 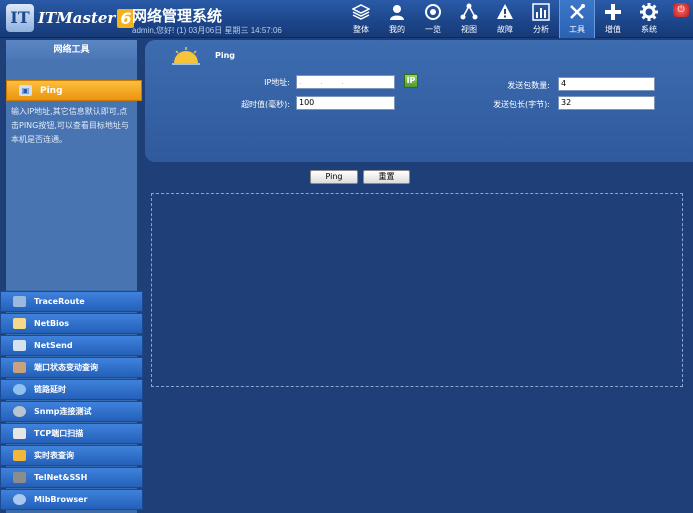 I want to click on packet-count-input: 4, so click(x=606, y=84).